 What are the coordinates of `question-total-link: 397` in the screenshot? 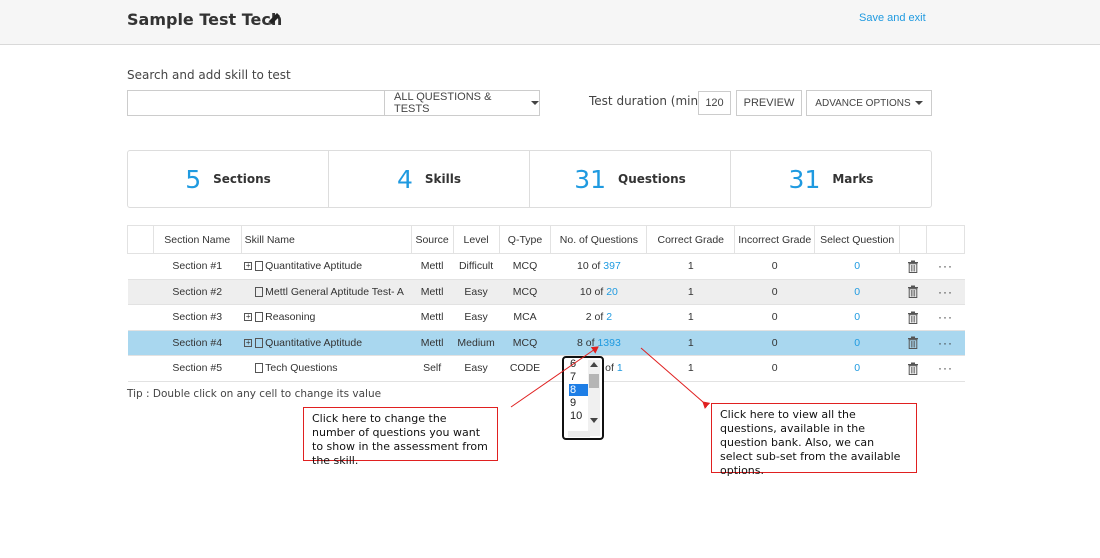 It's located at (612, 266).